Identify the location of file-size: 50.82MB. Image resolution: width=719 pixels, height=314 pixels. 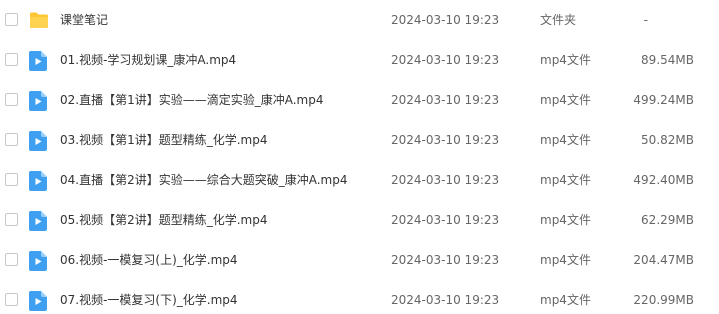
(667, 140).